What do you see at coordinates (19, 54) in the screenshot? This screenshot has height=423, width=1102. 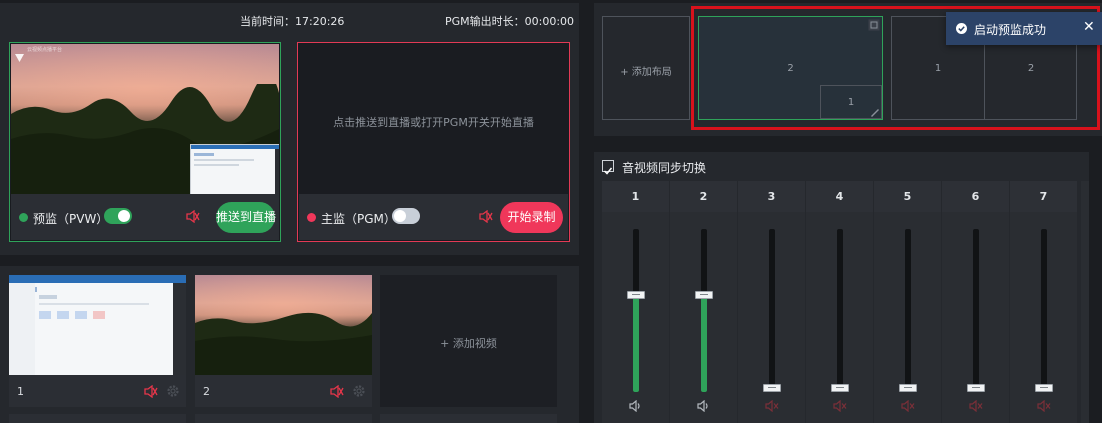 I see `logo-icon` at bounding box center [19, 54].